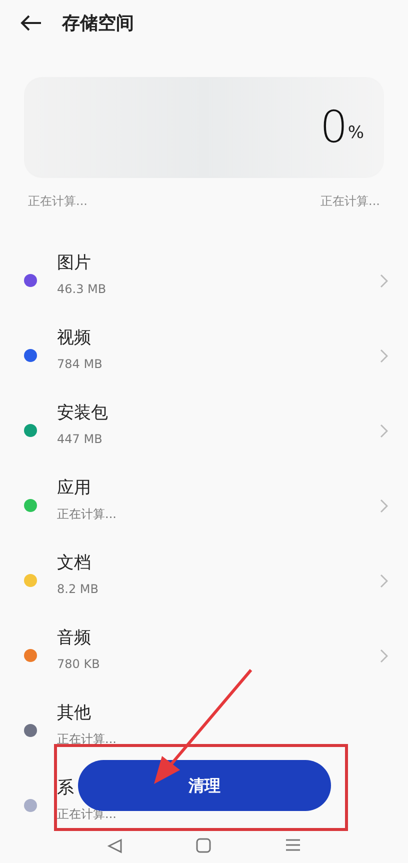  What do you see at coordinates (74, 713) in the screenshot?
I see `category-name: 其他` at bounding box center [74, 713].